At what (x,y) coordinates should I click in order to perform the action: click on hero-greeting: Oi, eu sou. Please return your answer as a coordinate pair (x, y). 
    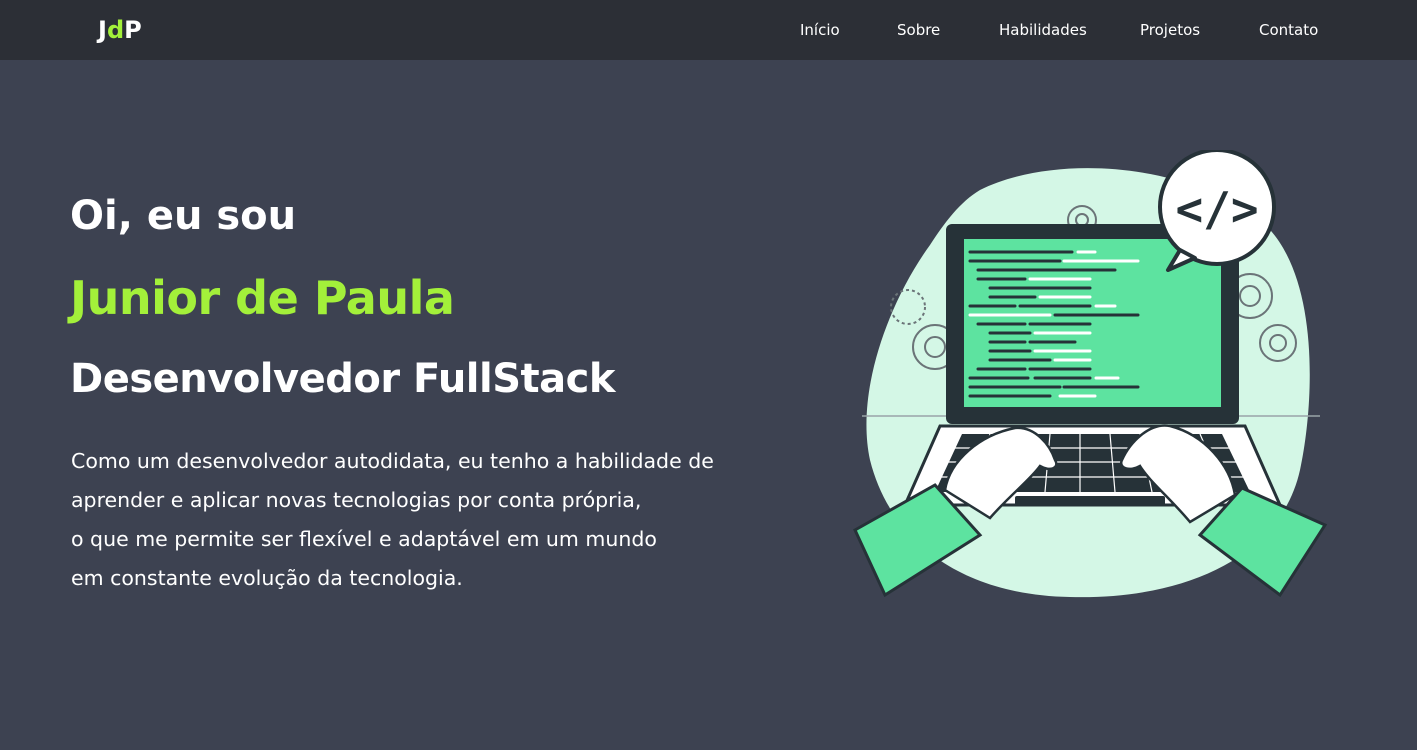
    Looking at the image, I should click on (183, 216).